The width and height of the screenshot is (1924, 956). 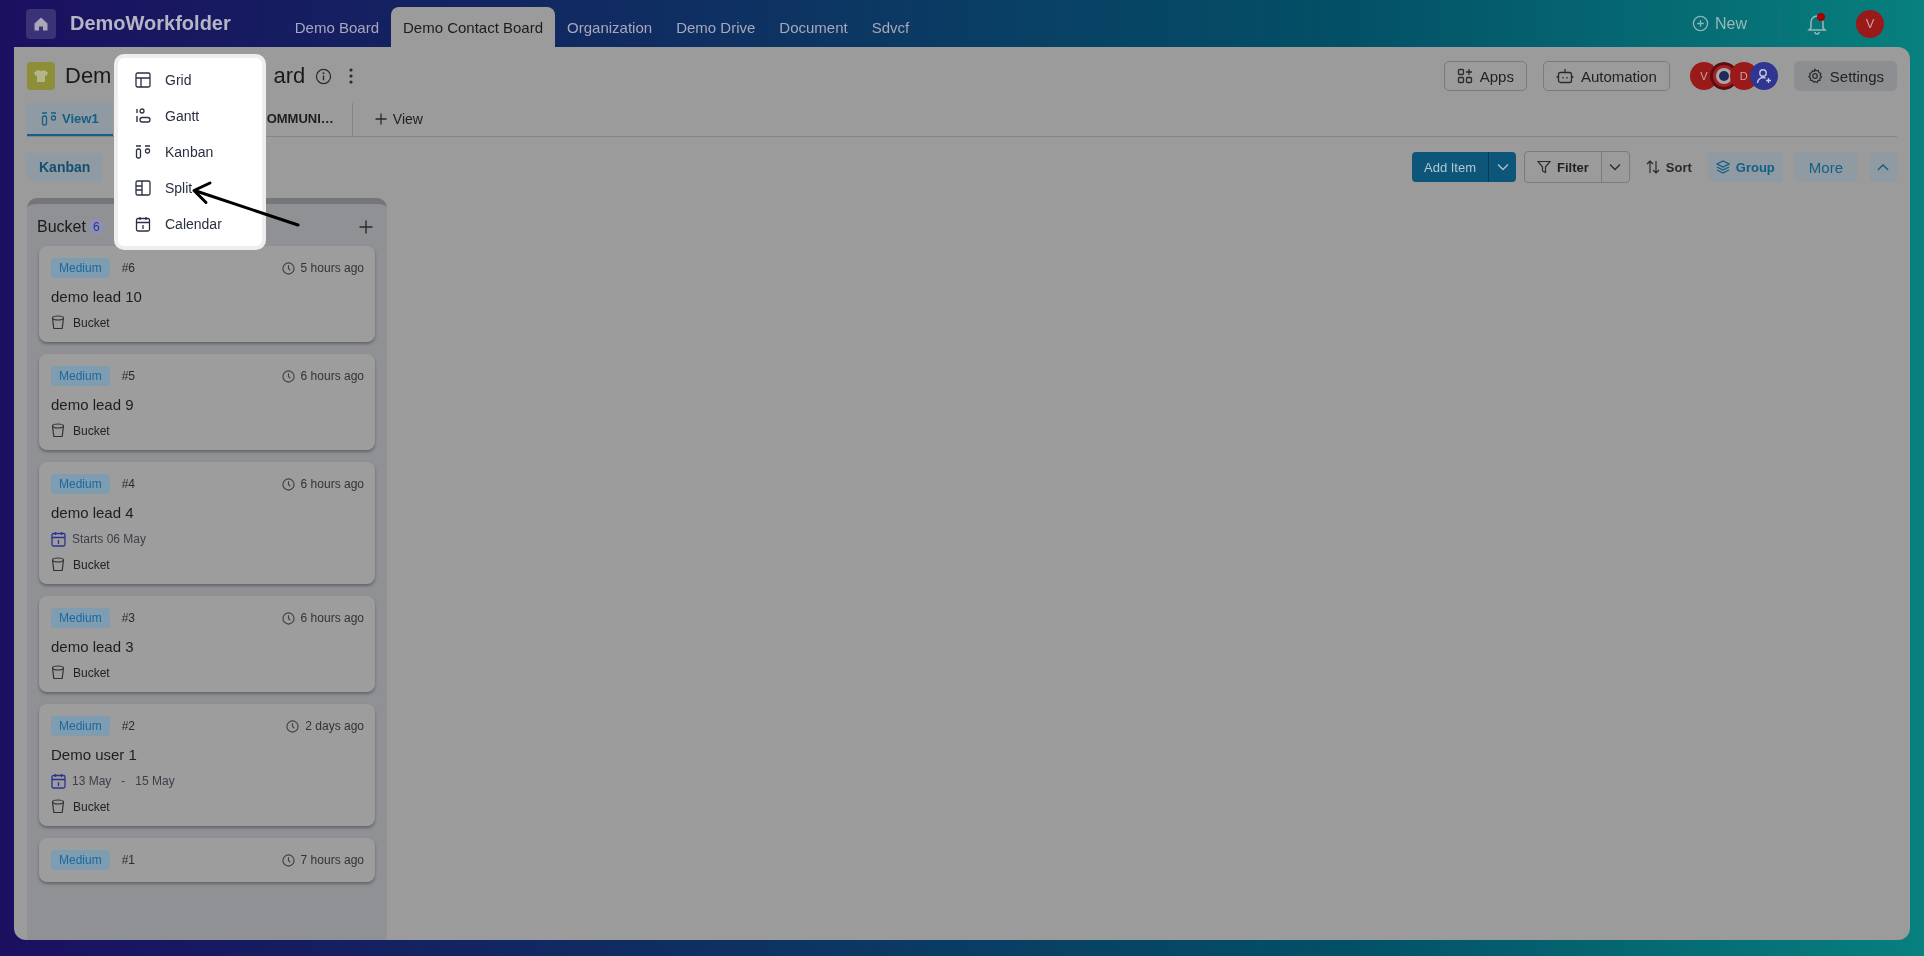 What do you see at coordinates (813, 27) in the screenshot?
I see `nav-tab: Document` at bounding box center [813, 27].